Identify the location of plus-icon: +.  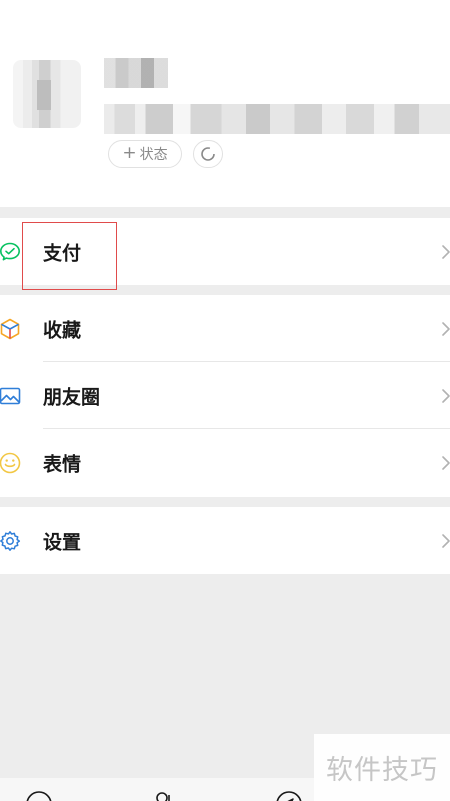
(129, 152).